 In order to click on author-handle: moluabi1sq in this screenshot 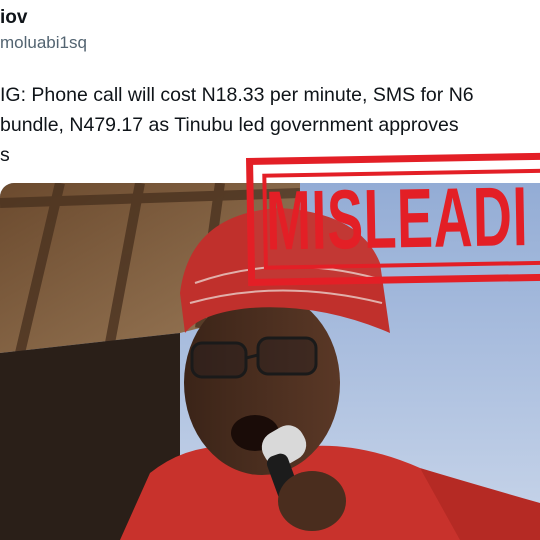, I will do `click(43, 43)`.